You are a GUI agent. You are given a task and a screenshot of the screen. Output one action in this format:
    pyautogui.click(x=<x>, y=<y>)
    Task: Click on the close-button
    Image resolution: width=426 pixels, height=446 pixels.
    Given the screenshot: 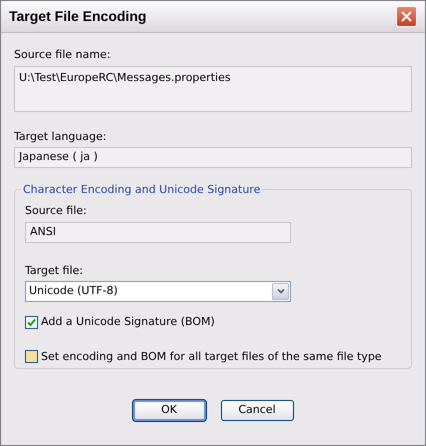 What is the action you would take?
    pyautogui.click(x=406, y=16)
    